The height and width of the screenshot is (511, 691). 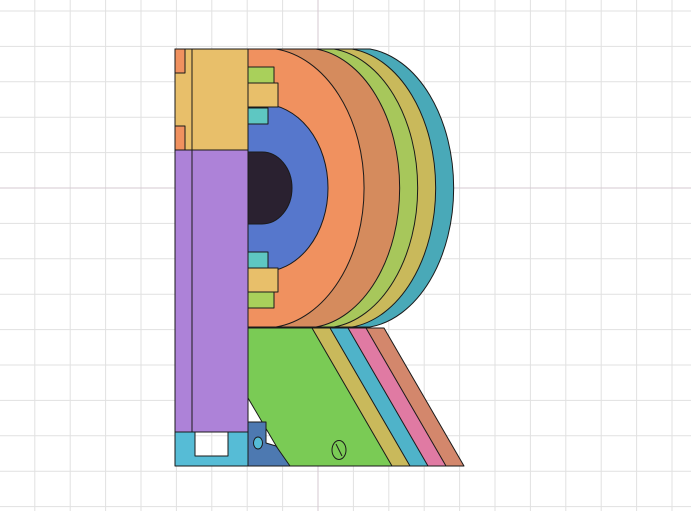 I want to click on bracket-hole, so click(x=258, y=443).